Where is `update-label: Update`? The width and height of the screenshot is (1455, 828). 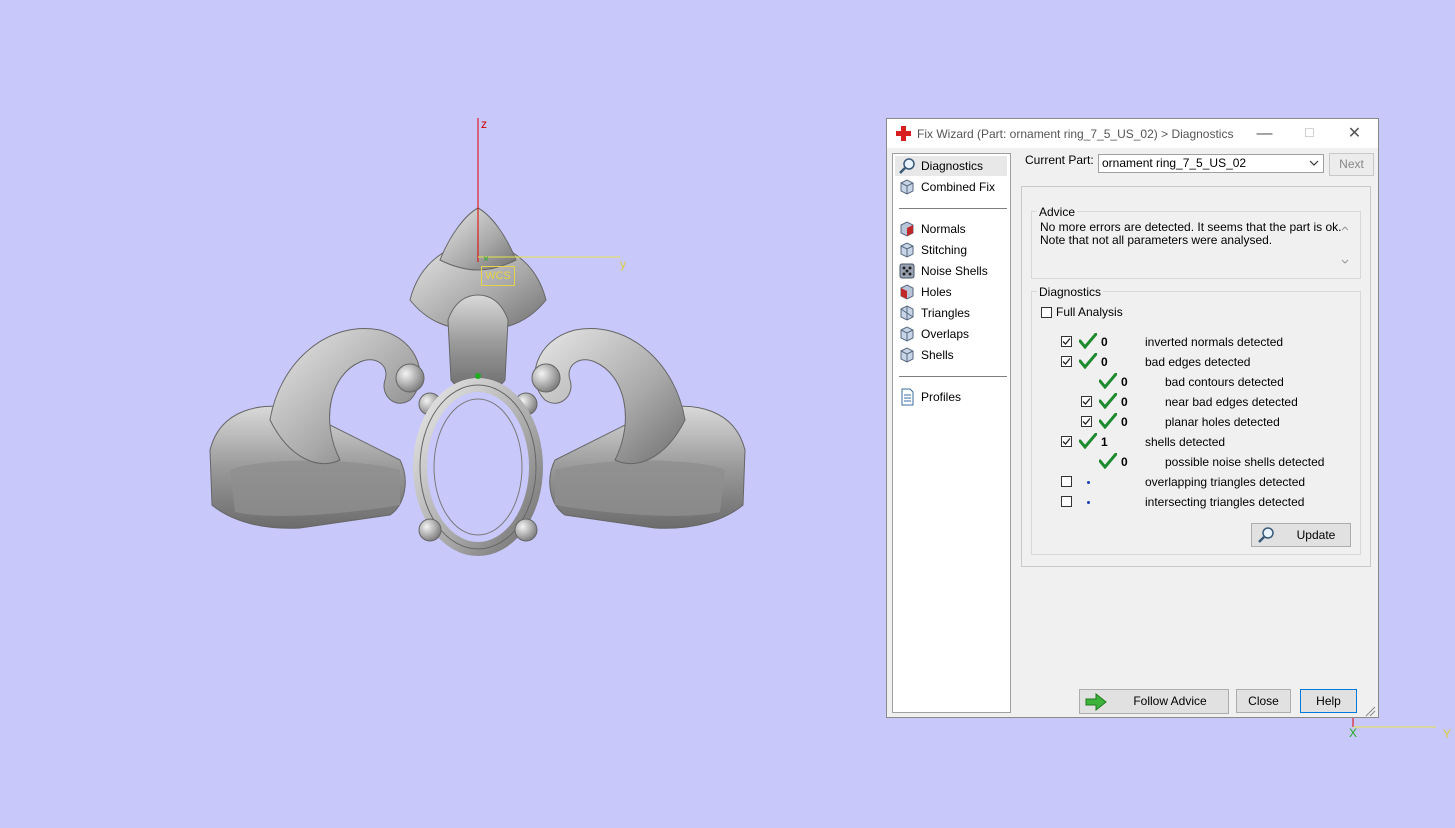 update-label: Update is located at coordinates (1316, 535).